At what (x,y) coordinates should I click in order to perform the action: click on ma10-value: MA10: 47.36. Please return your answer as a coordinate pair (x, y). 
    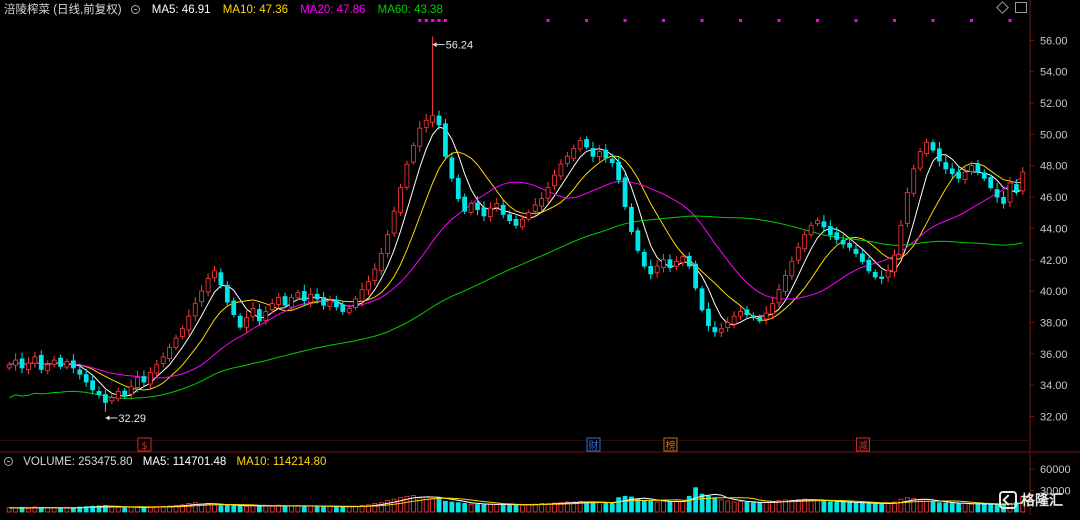
    Looking at the image, I should click on (255, 10).